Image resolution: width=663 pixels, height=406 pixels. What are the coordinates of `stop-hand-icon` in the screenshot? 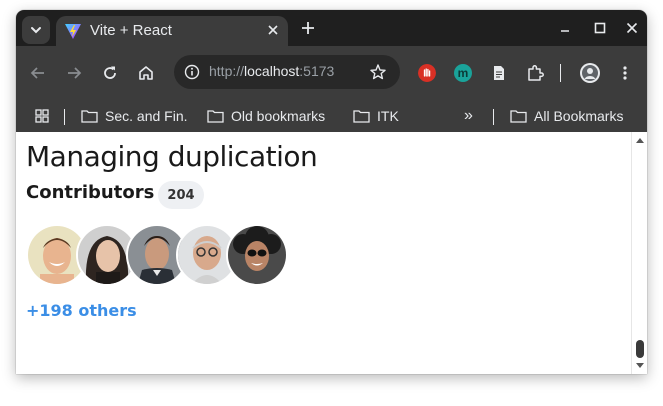 It's located at (427, 73).